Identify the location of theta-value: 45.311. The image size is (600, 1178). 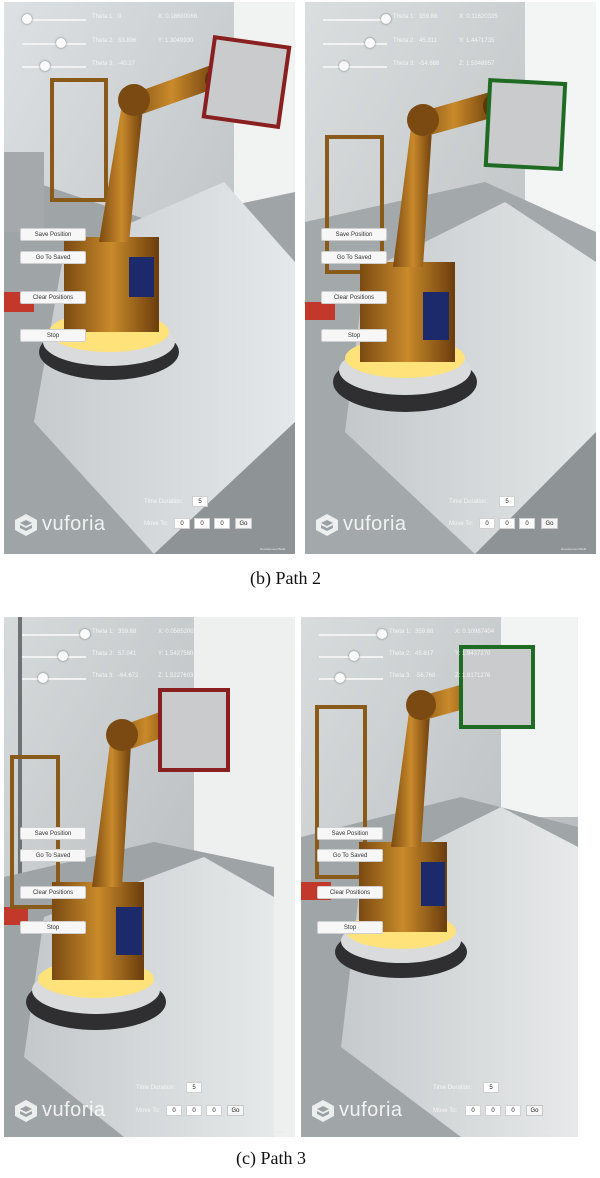
(428, 41).